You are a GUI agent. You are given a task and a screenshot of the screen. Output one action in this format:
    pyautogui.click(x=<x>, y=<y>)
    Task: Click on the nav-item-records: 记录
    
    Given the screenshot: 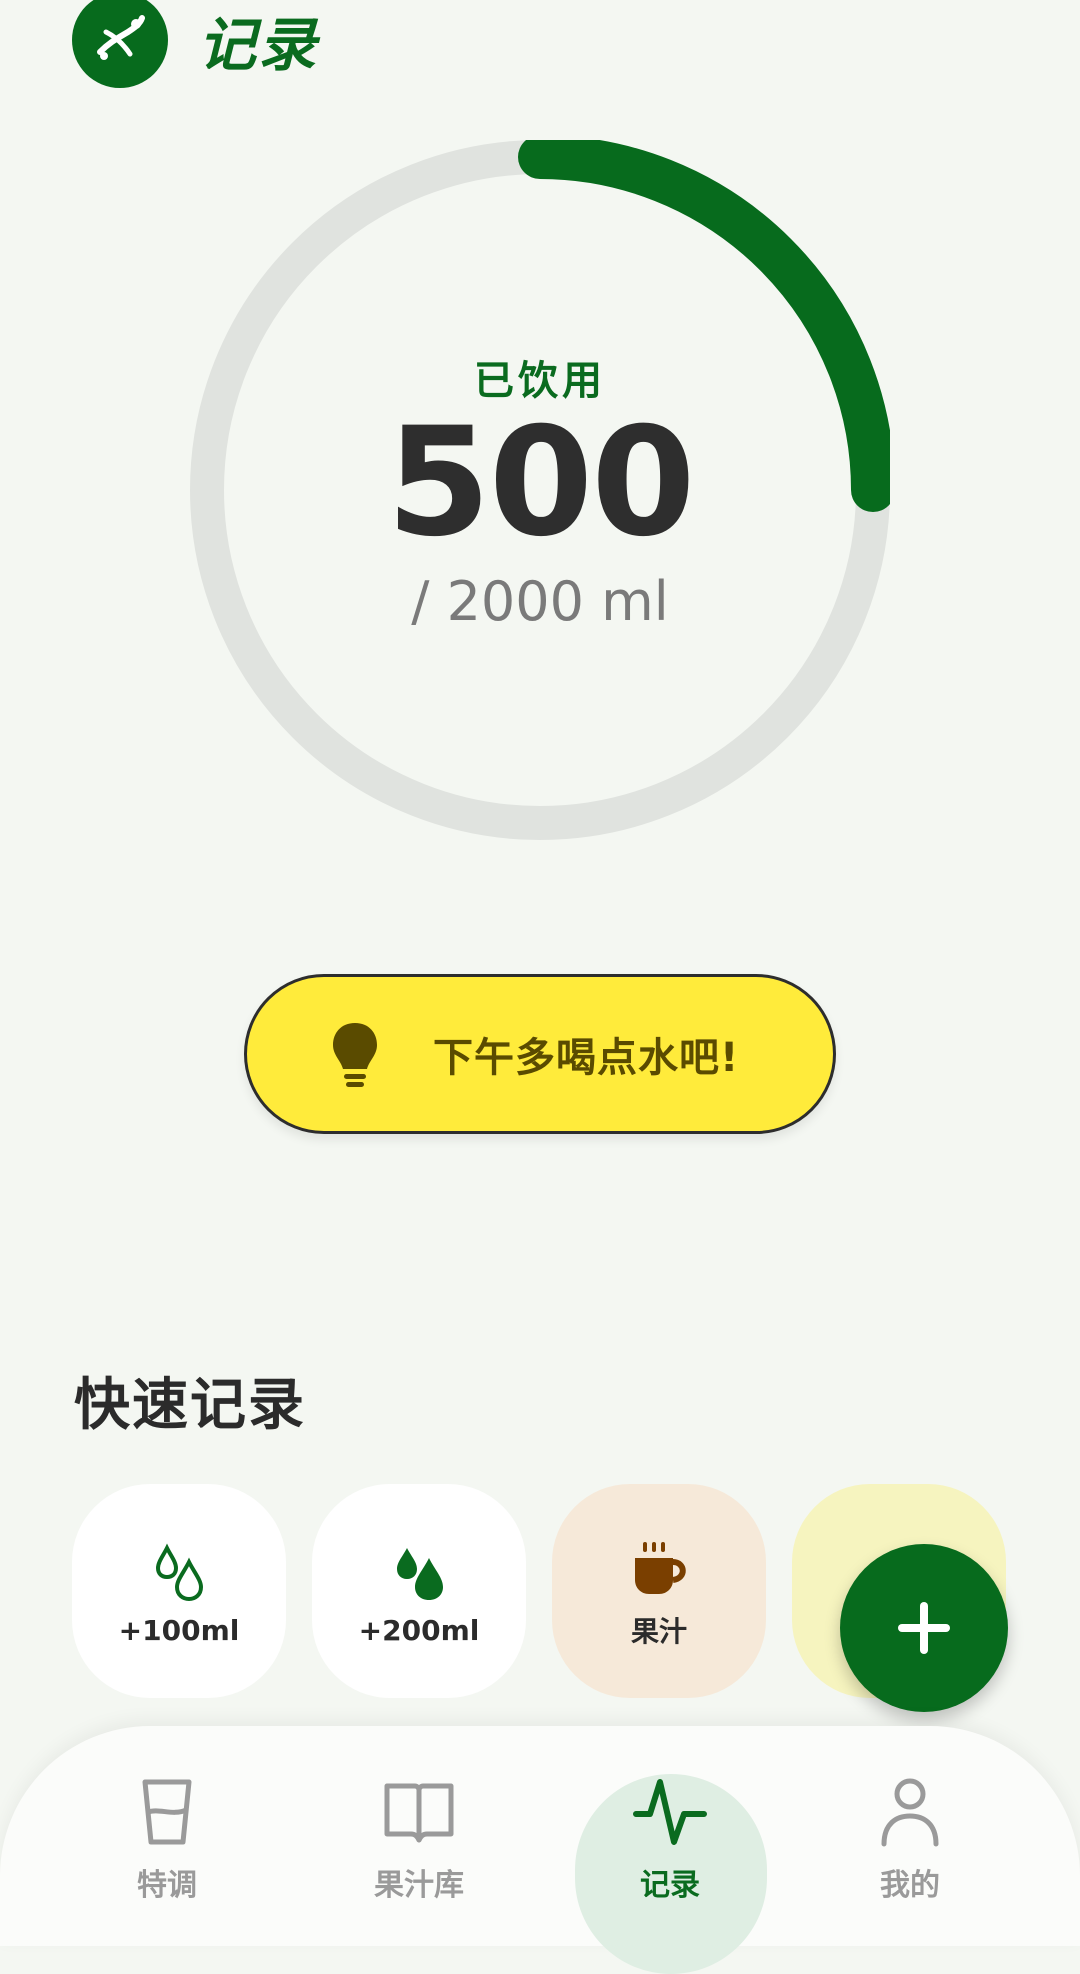 What is the action you would take?
    pyautogui.click(x=670, y=1856)
    